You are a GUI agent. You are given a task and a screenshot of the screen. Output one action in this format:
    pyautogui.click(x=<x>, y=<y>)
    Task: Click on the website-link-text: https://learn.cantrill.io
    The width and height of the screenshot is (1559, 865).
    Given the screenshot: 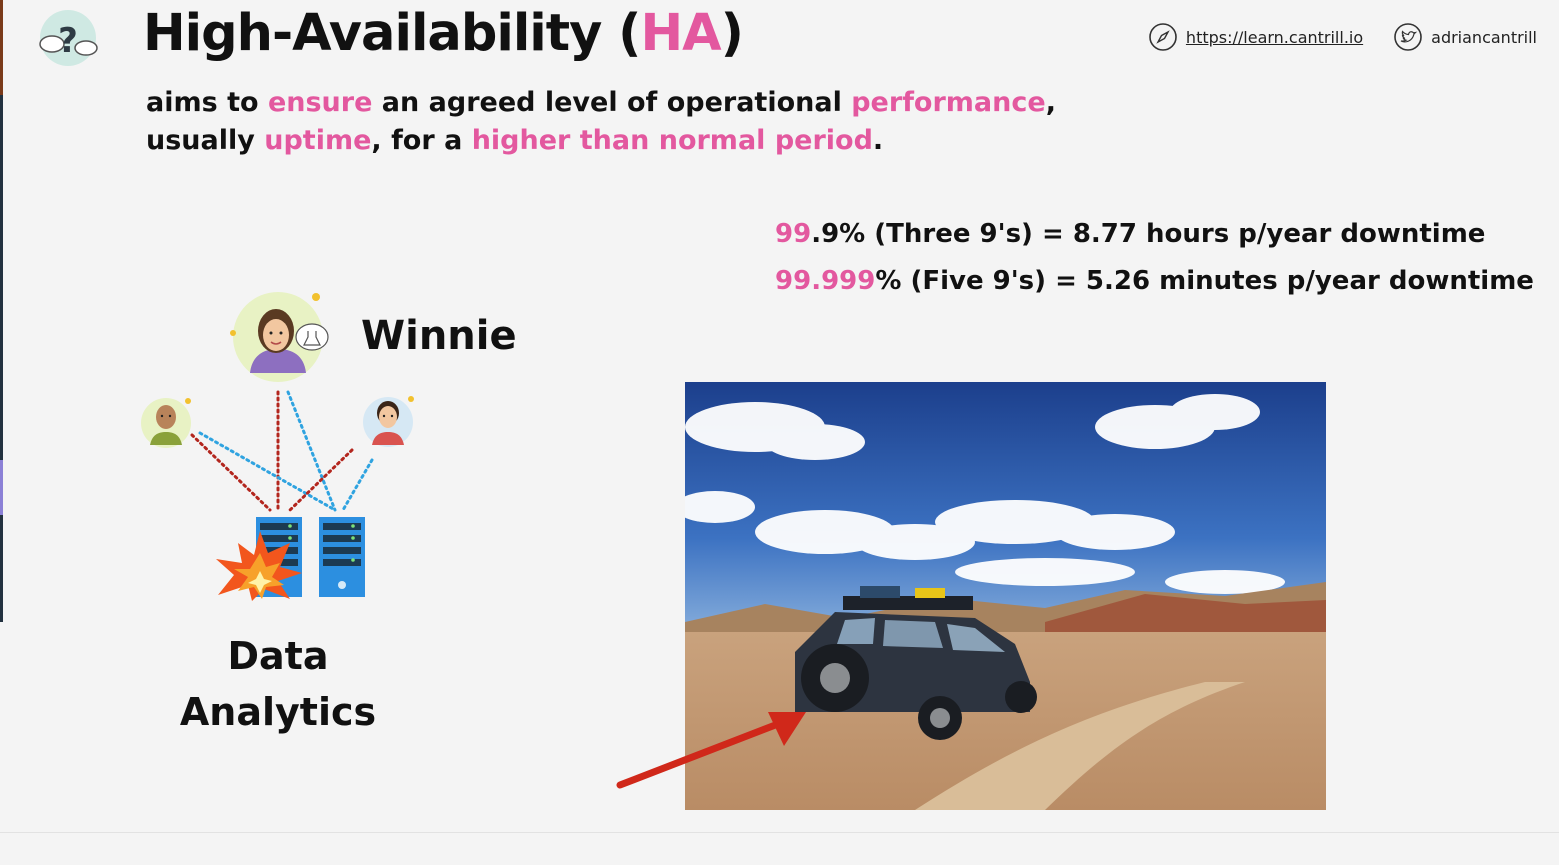 What is the action you would take?
    pyautogui.click(x=1274, y=37)
    